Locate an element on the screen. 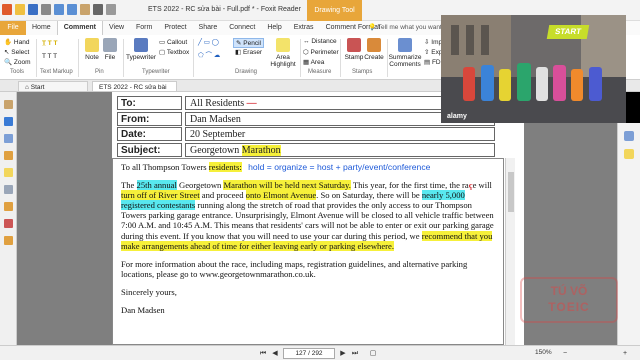 The width and height of the screenshot is (640, 360). group-label-measure: Measure is located at coordinates (320, 72).